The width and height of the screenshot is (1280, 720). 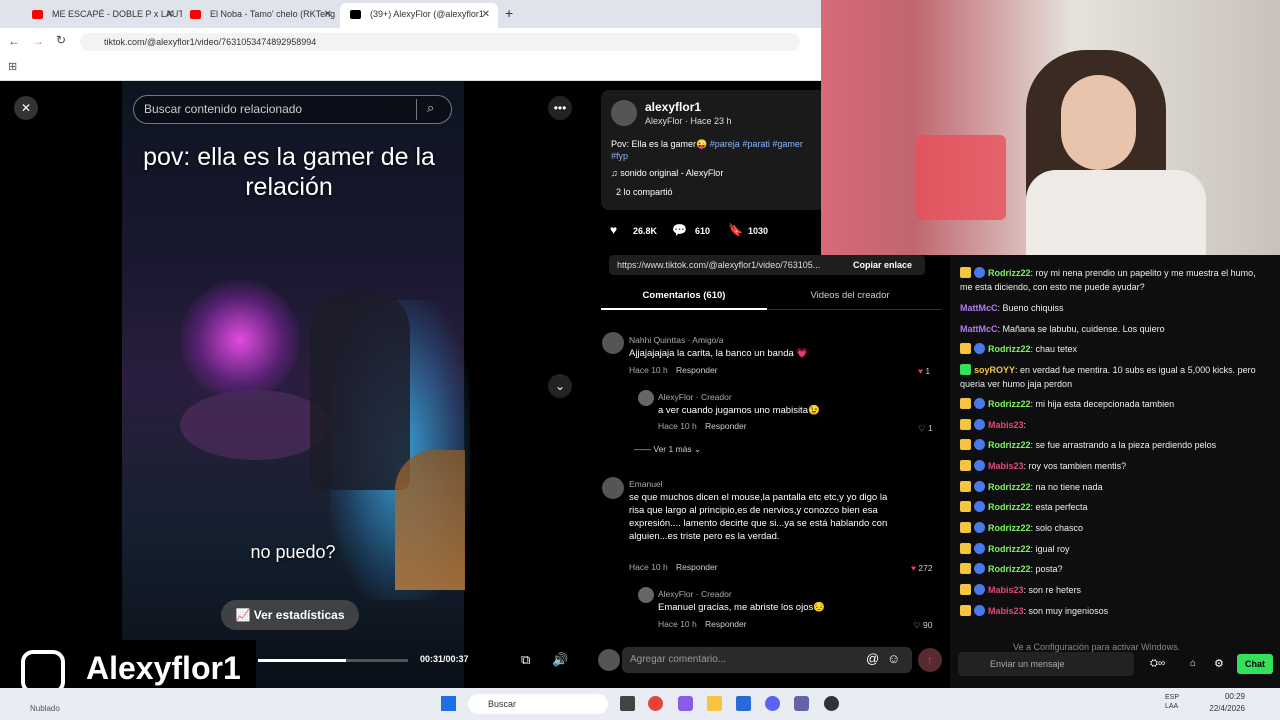 I want to click on hashtag: #pareja, so click(x=725, y=144).